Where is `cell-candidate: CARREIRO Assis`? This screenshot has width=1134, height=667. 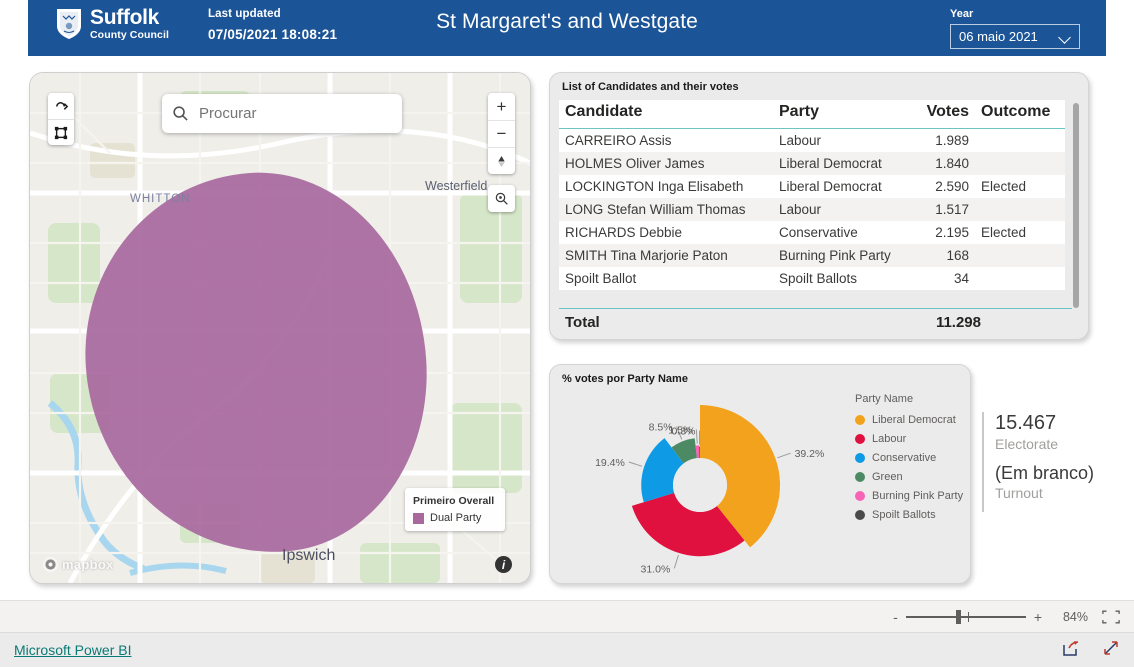
cell-candidate: CARREIRO Assis is located at coordinates (666, 140).